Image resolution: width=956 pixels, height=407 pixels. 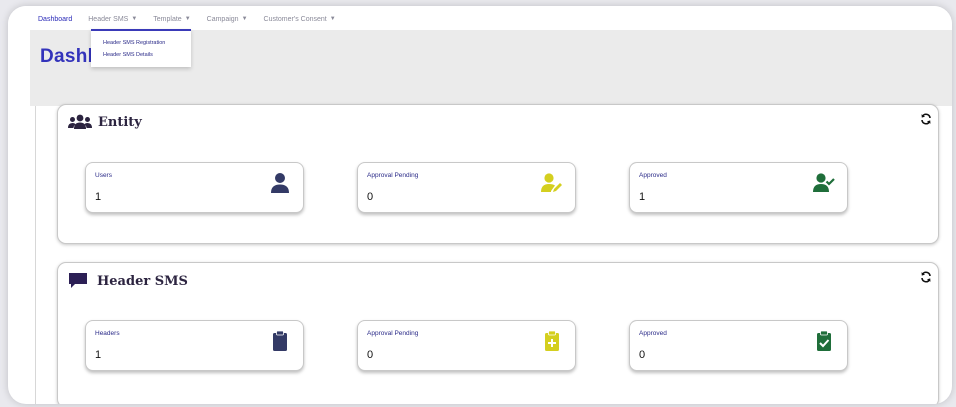 I want to click on entity-section-header: Entity, so click(x=105, y=122).